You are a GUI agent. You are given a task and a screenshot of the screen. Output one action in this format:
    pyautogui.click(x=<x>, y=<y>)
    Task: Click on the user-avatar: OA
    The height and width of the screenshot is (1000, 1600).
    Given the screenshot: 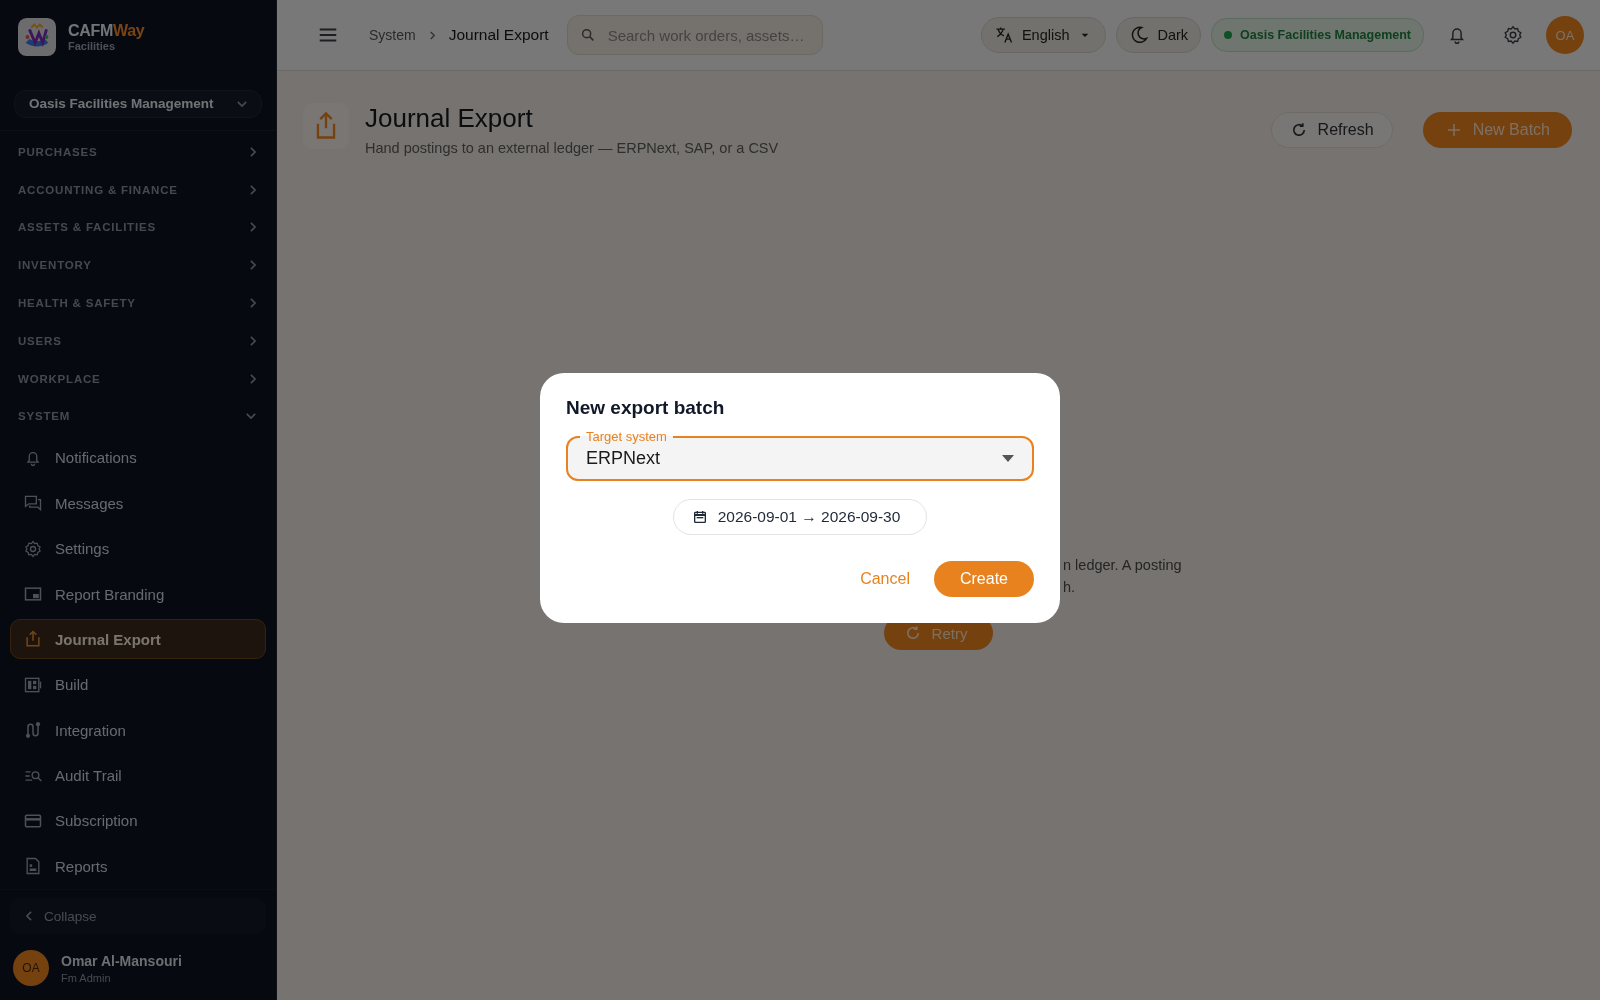 What is the action you would take?
    pyautogui.click(x=31, y=968)
    